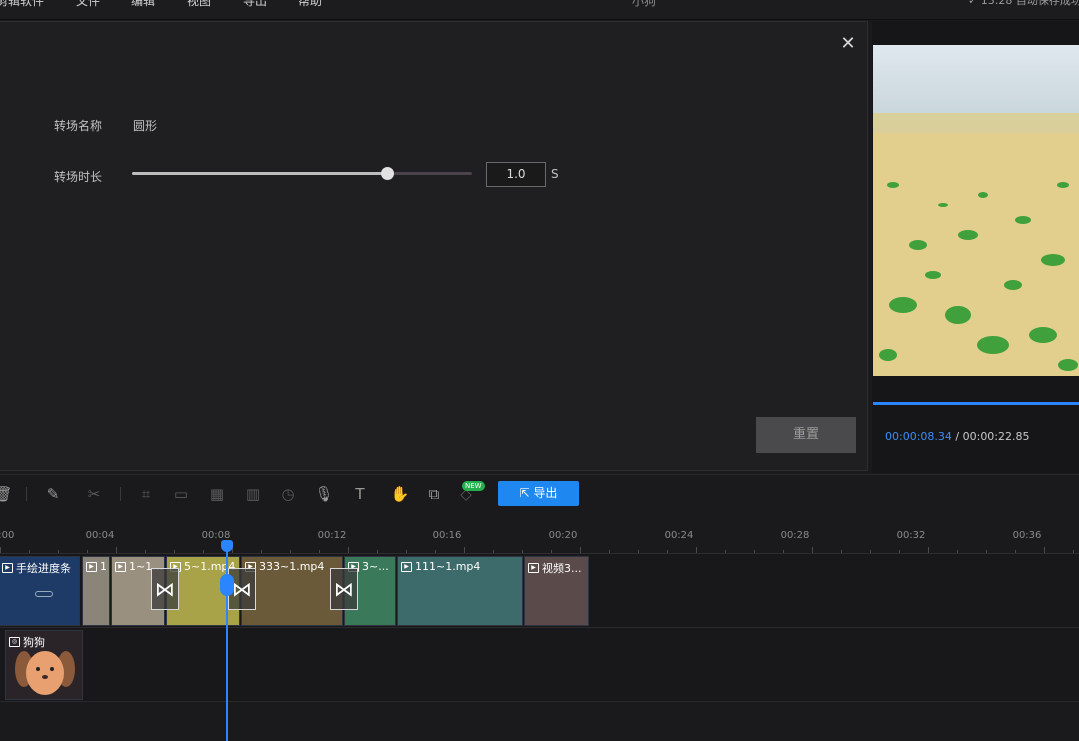 The image size is (1079, 741). I want to click on edit-toolbar: 🗑 ✎ ✂ ⌗ ▭ ▦ ▥ ◷ 🎙 T ✋ ⧉ ◇ NEW ⇱ 导出, so click(539, 494).